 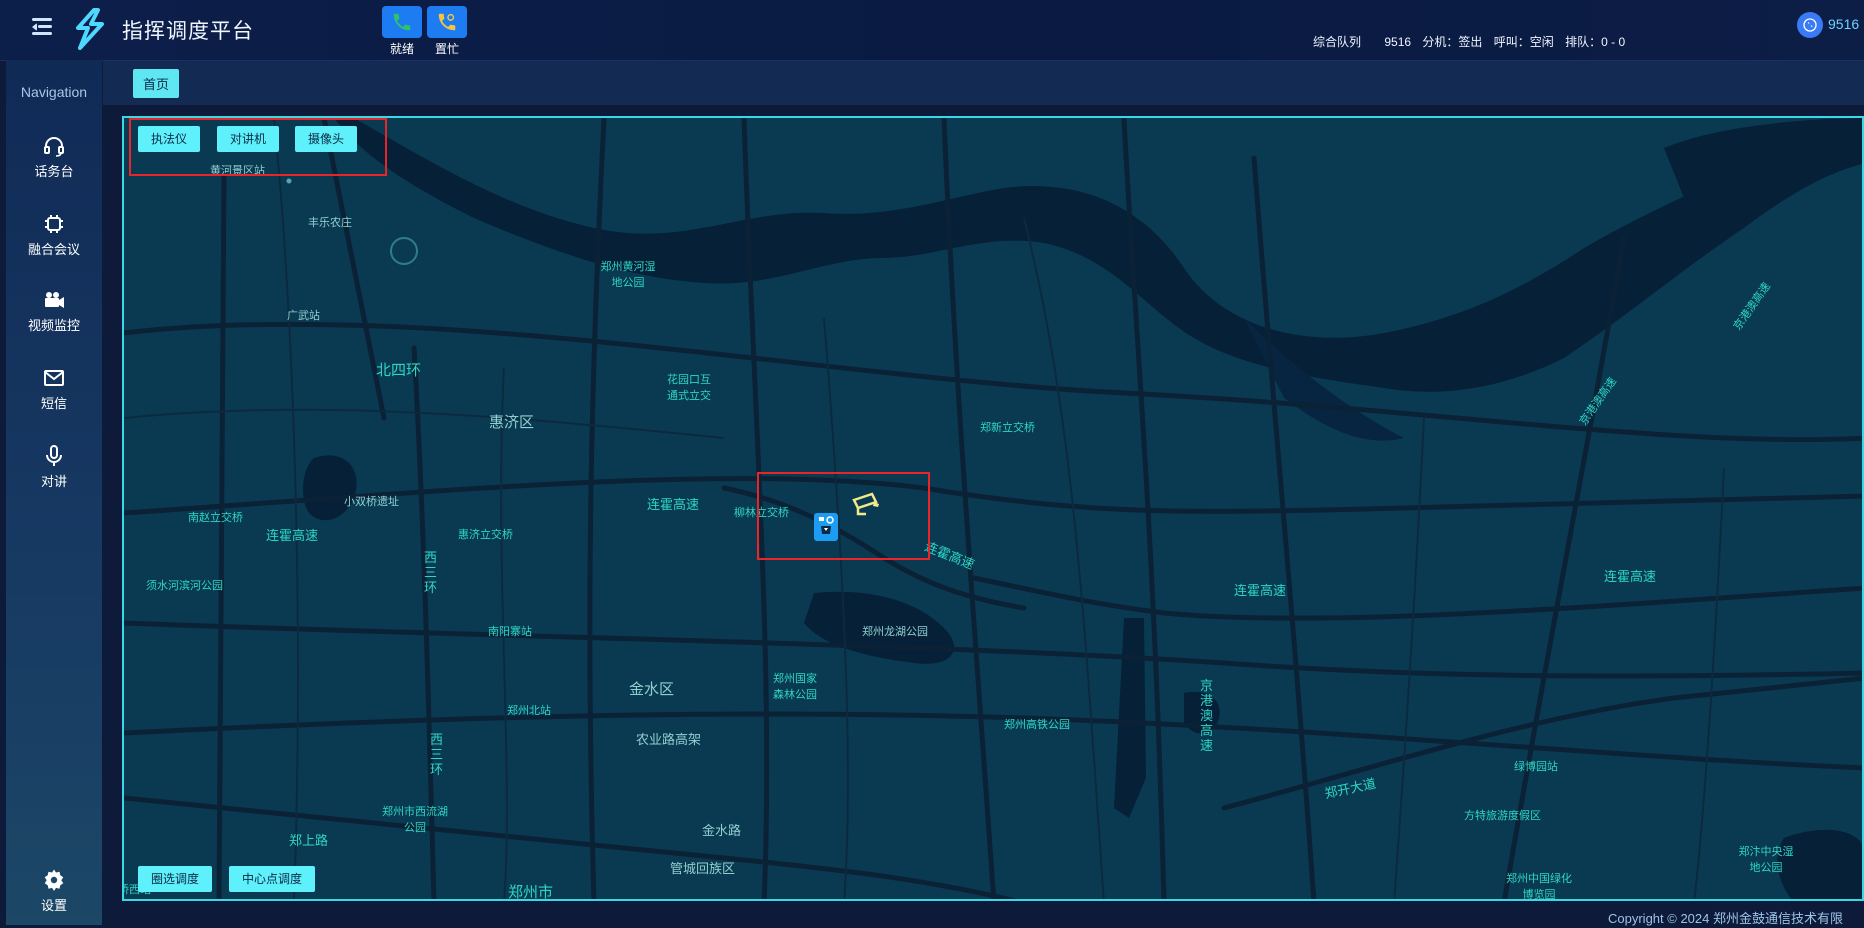 What do you see at coordinates (53, 325) in the screenshot?
I see `nav-item-label: 视频监控` at bounding box center [53, 325].